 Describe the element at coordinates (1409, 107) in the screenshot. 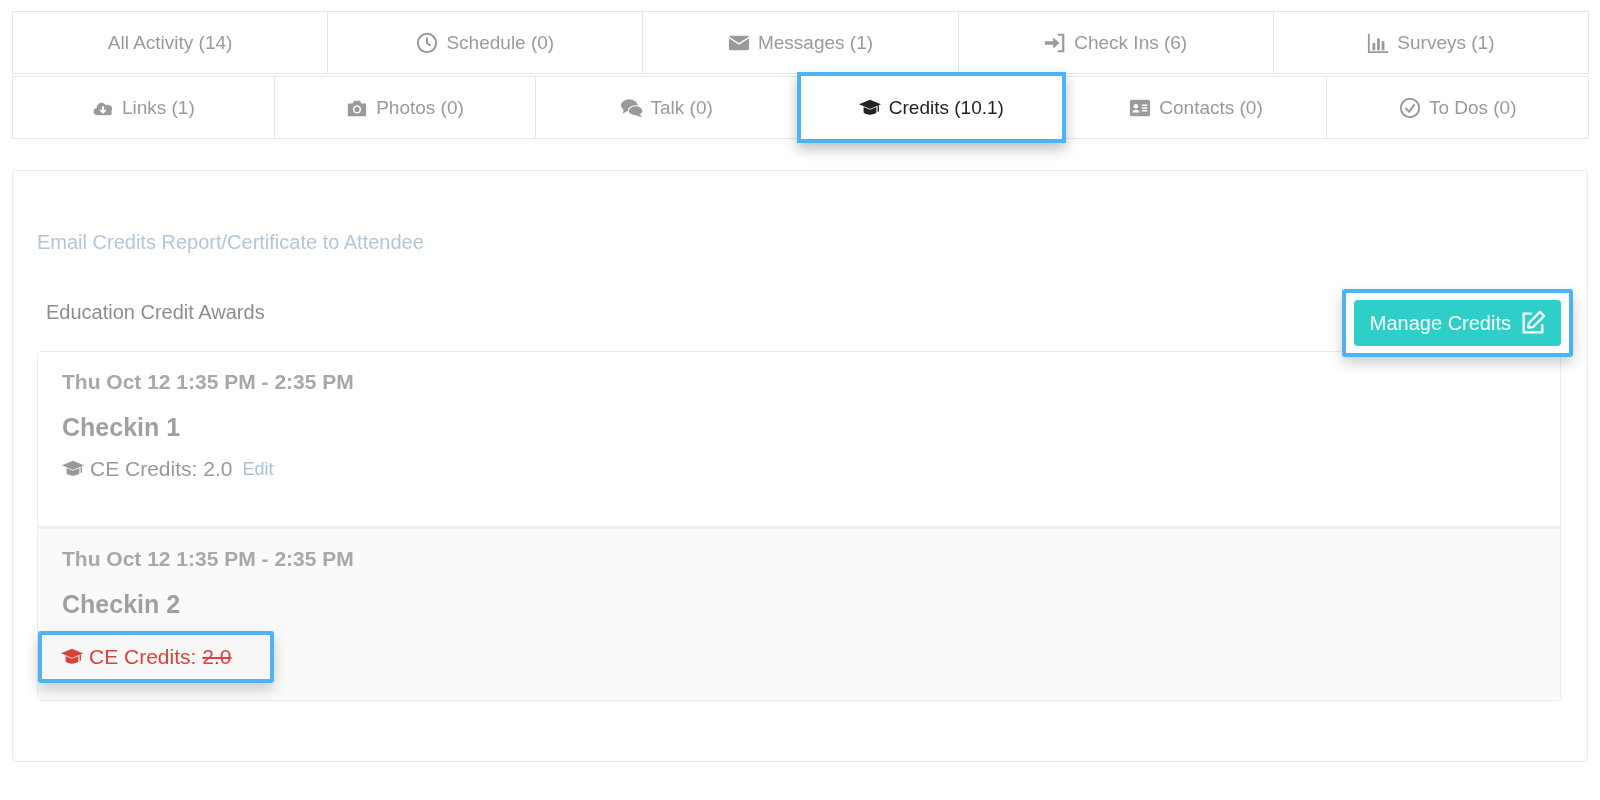

I see `check-circle-icon` at that location.